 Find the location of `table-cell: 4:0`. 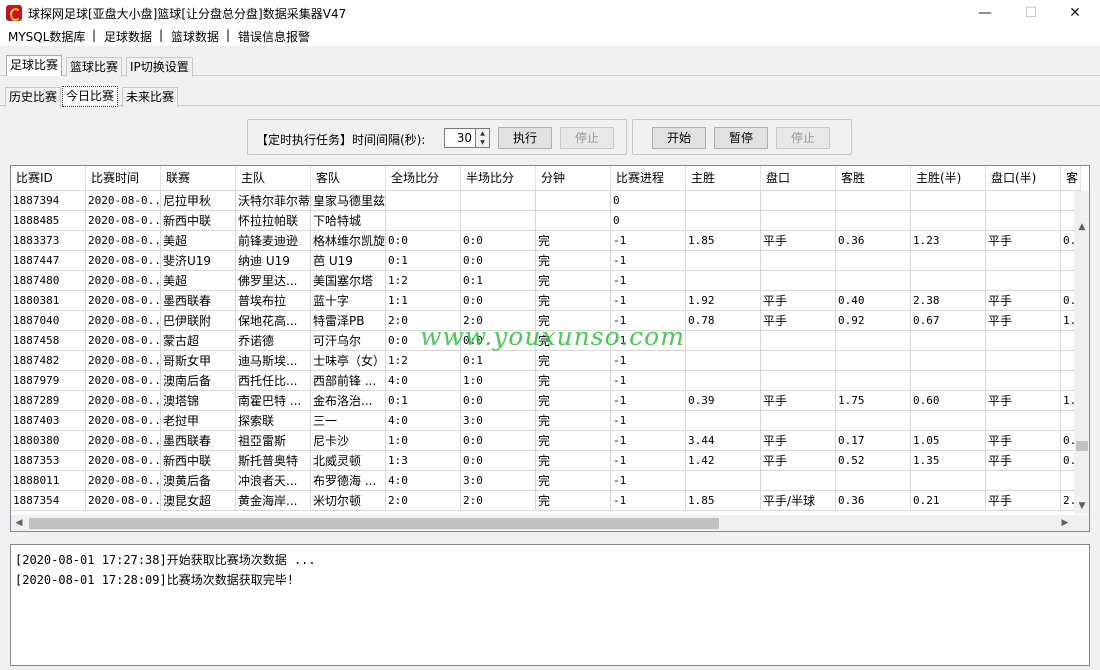

table-cell: 4:0 is located at coordinates (423, 481).